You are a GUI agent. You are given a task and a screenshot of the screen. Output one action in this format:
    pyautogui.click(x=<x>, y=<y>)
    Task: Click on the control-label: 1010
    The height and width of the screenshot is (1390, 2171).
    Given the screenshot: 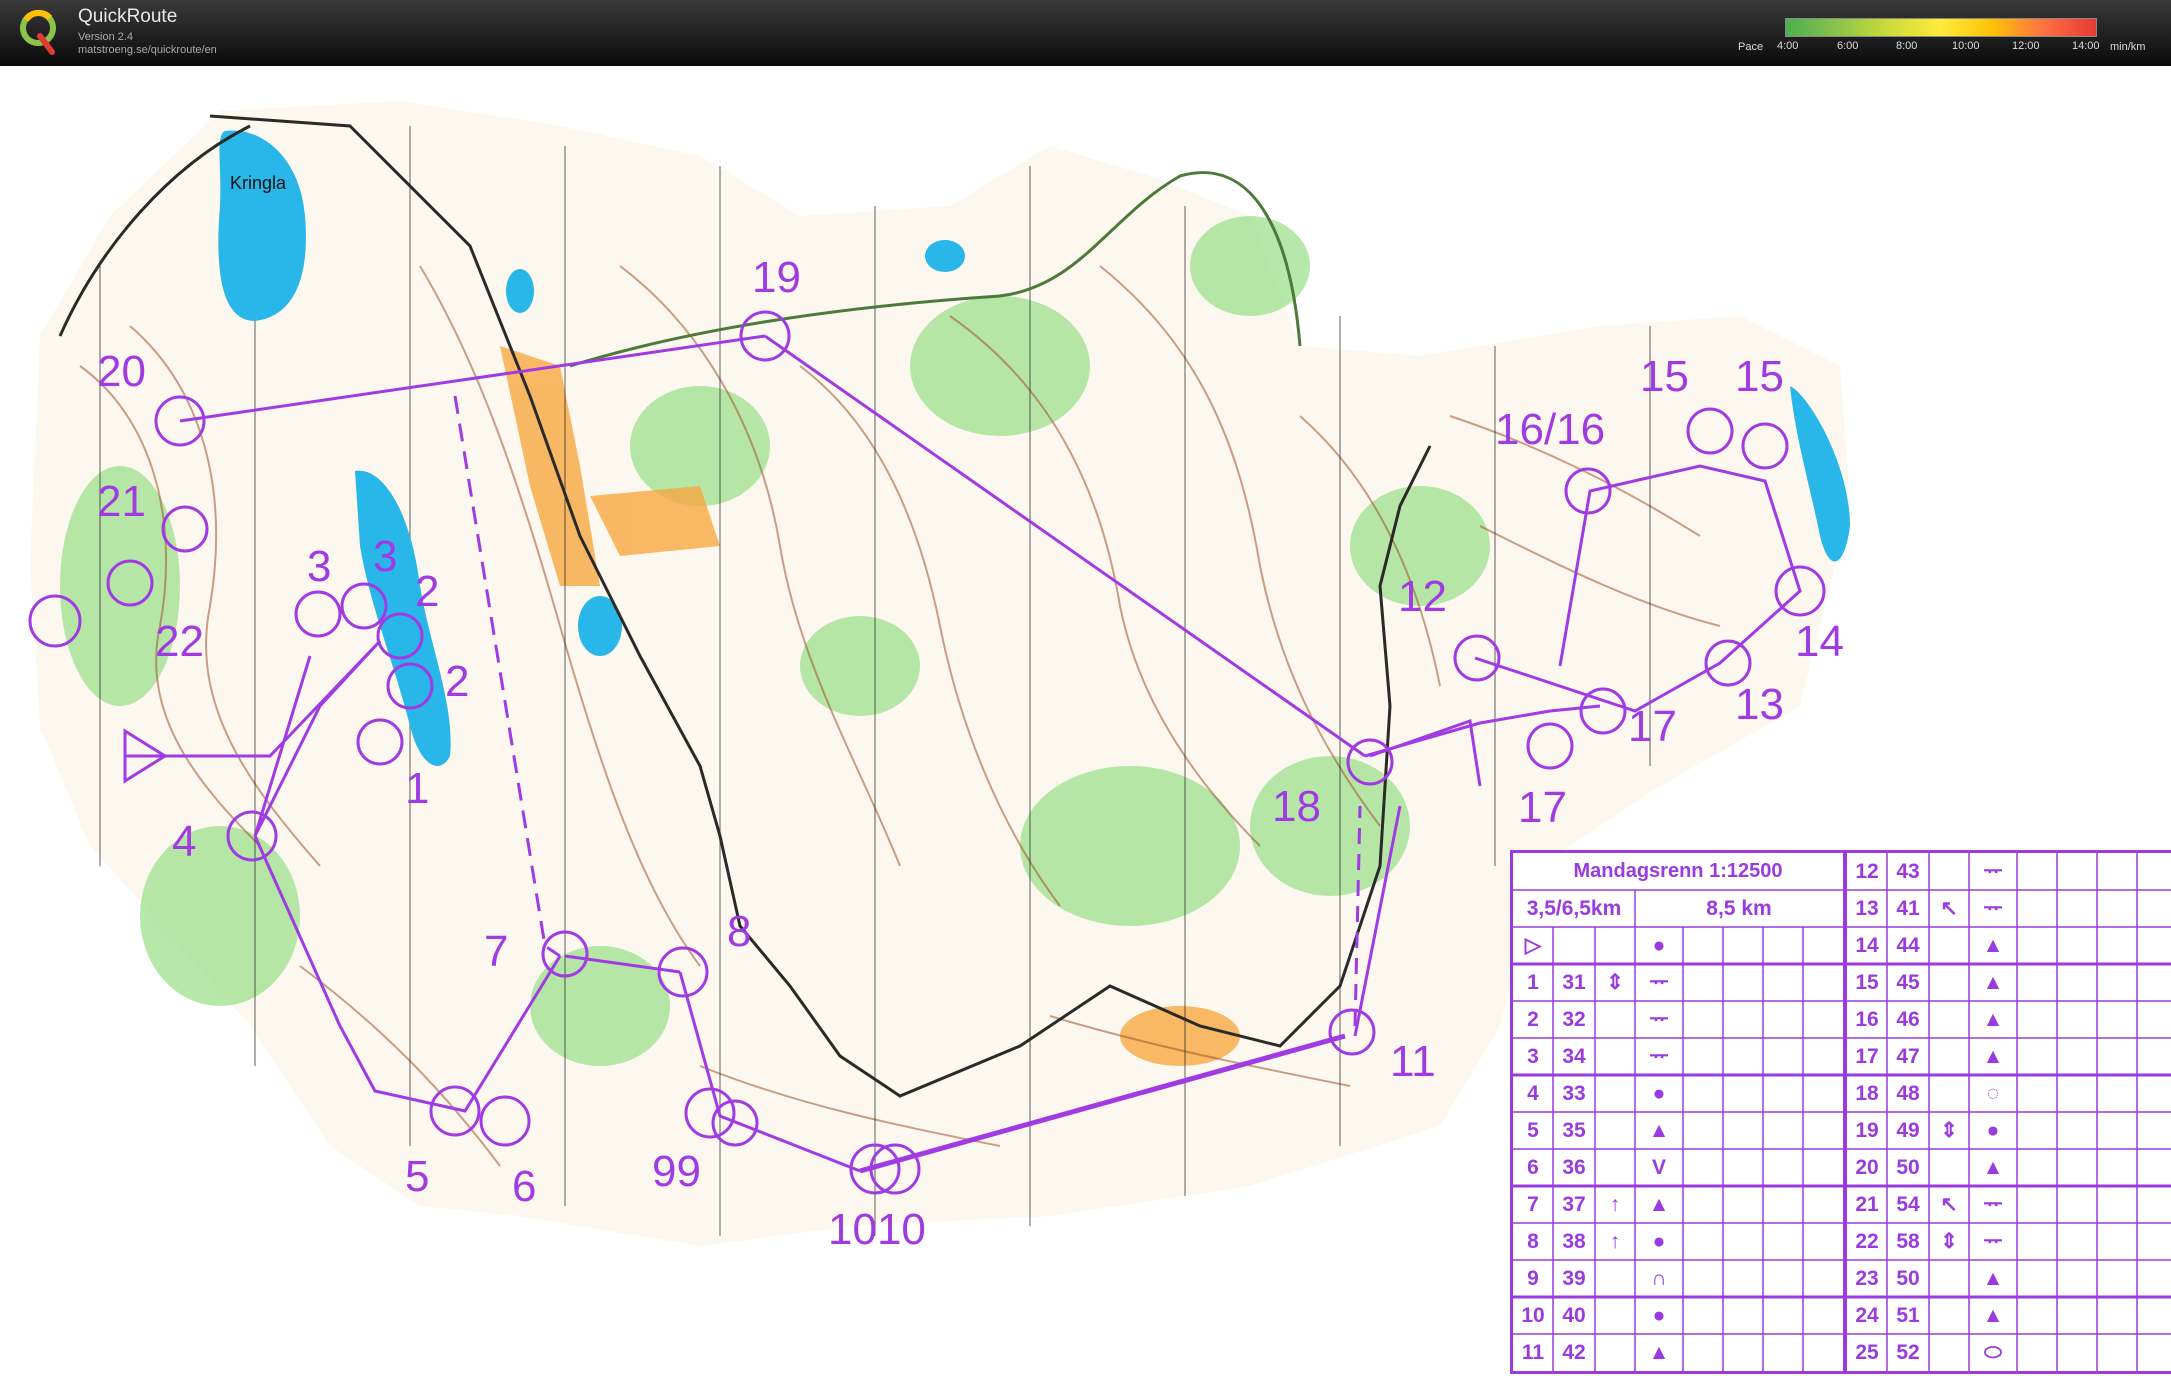 What is the action you would take?
    pyautogui.click(x=877, y=1229)
    